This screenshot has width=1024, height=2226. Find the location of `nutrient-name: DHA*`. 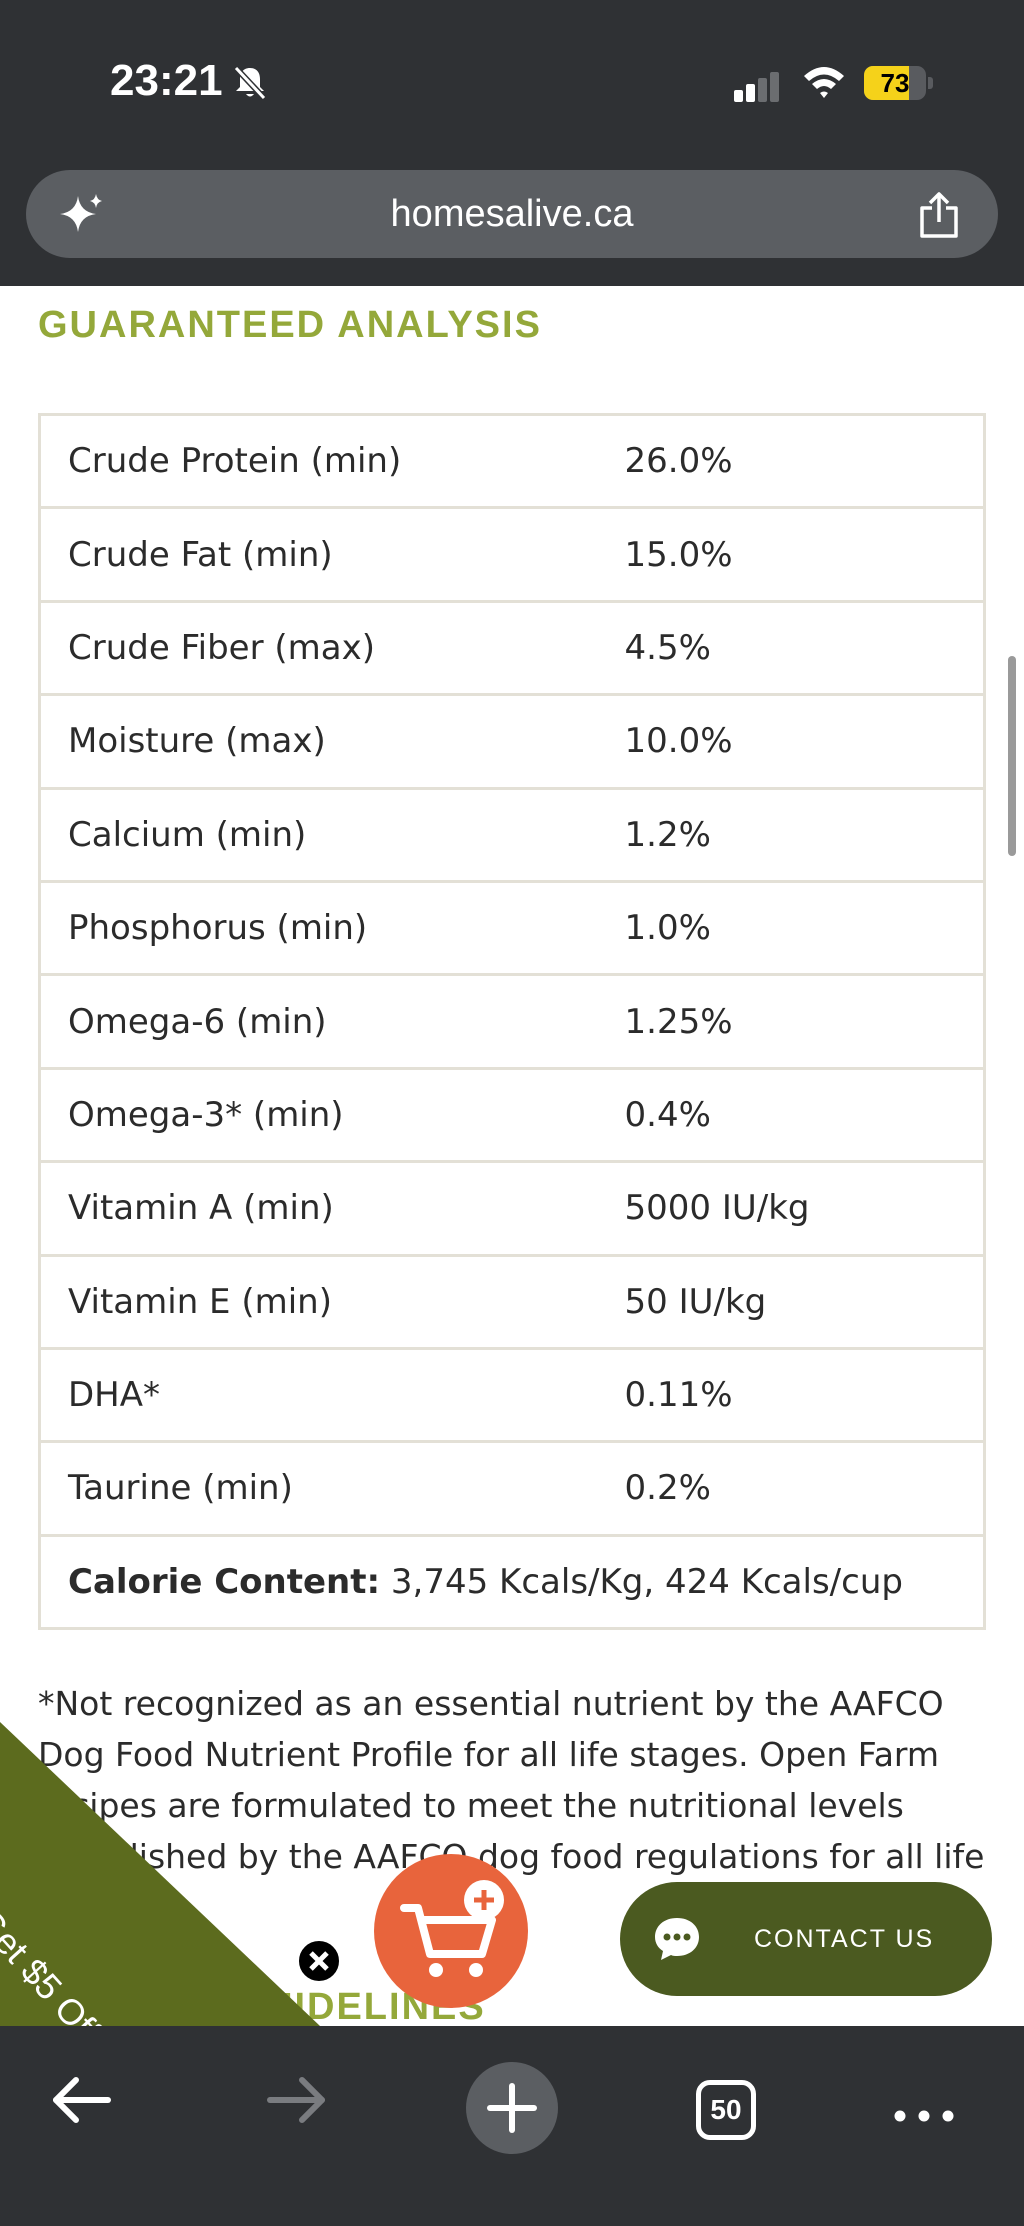

nutrient-name: DHA* is located at coordinates (114, 1395).